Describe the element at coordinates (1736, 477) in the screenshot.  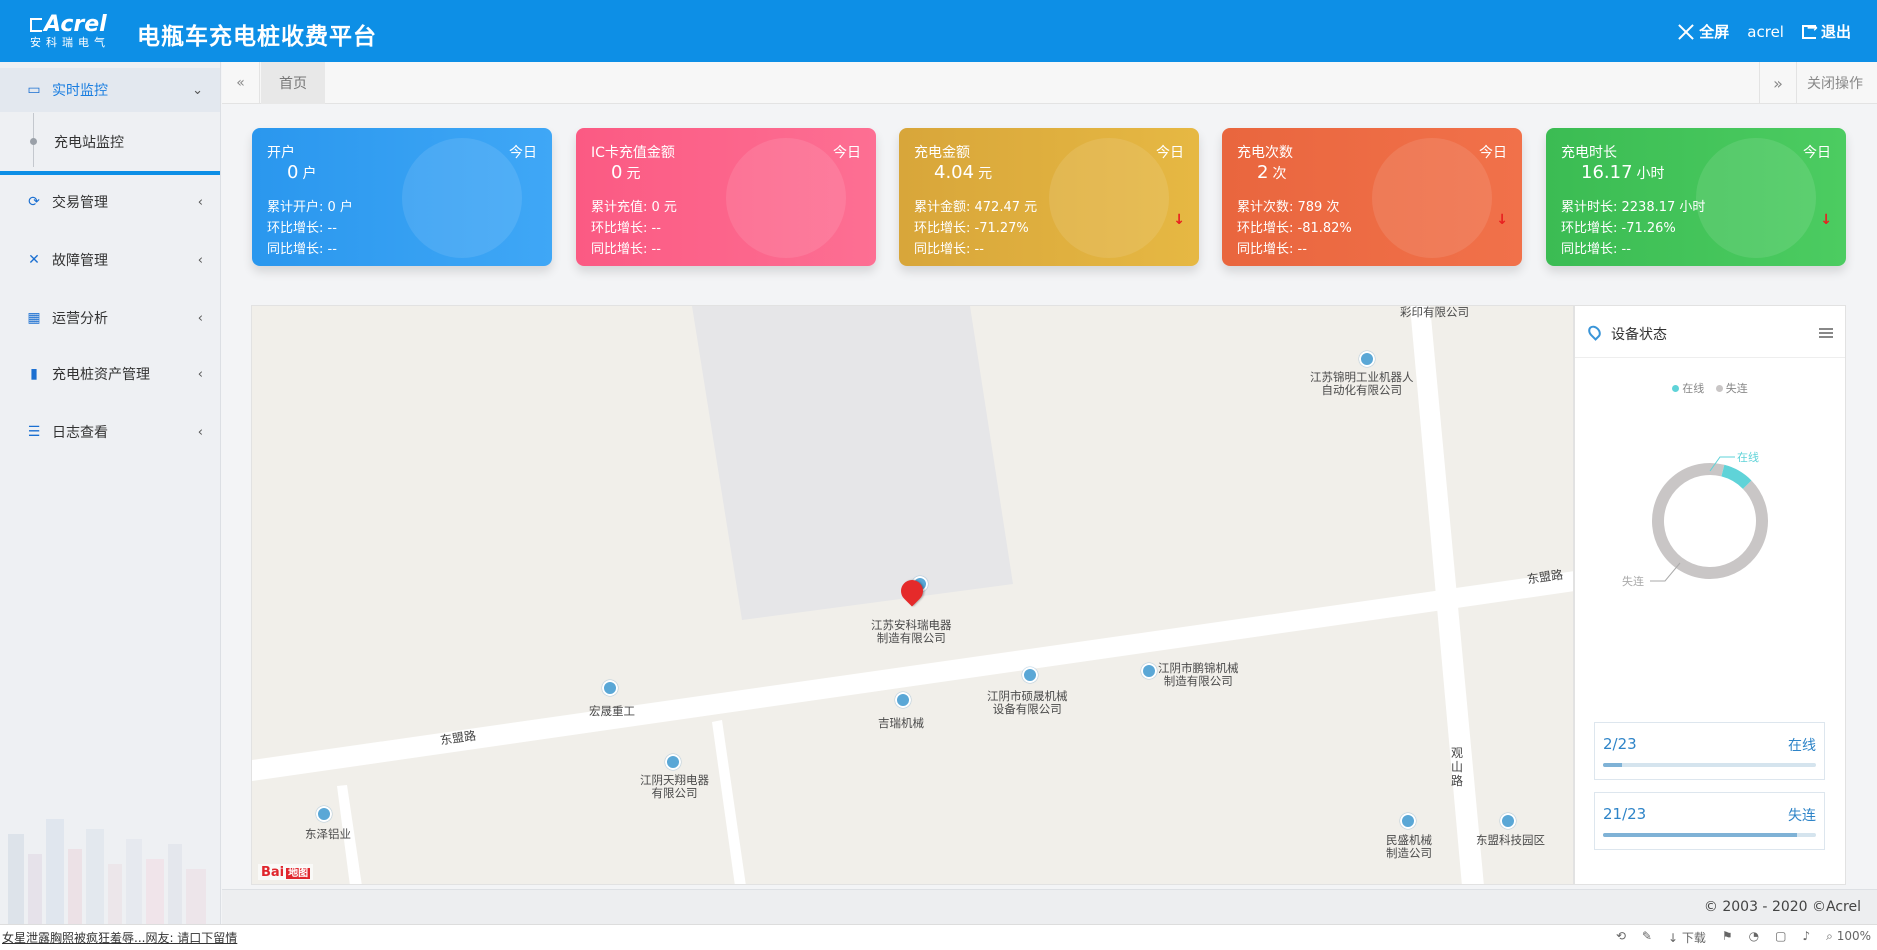
I see `donut-slice-online` at that location.